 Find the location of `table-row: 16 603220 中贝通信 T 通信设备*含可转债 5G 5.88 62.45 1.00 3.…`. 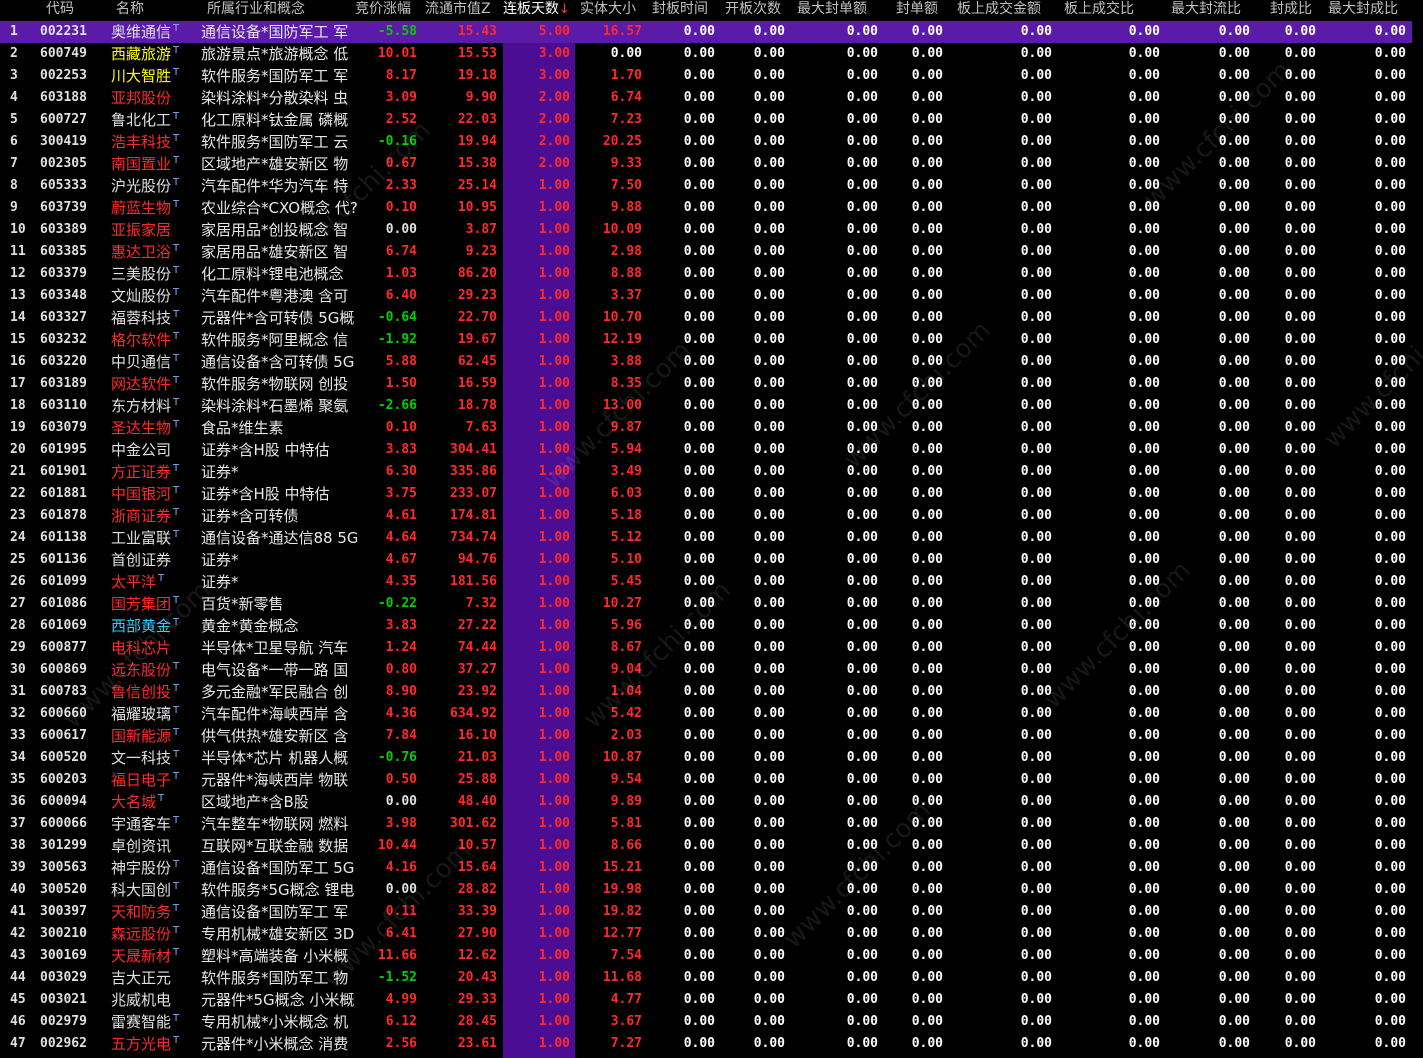

table-row: 16 603220 中贝通信 T 通信设备*含可转债 5G 5.88 62.45 1.00 3.… is located at coordinates (711, 362).